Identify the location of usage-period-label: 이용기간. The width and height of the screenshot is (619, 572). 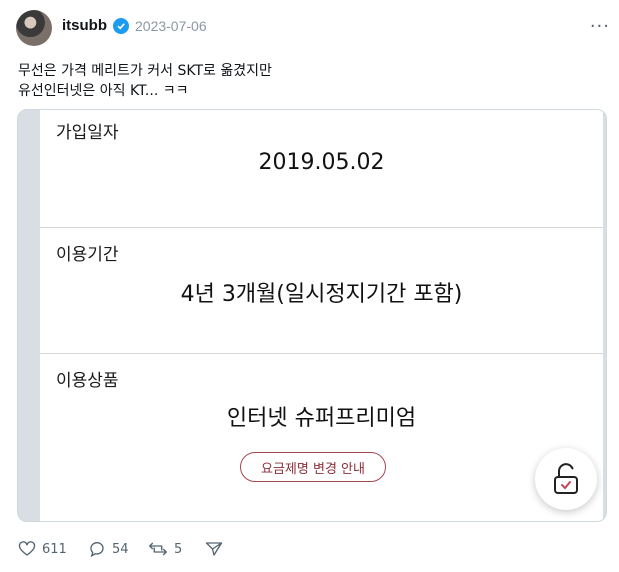
(87, 255).